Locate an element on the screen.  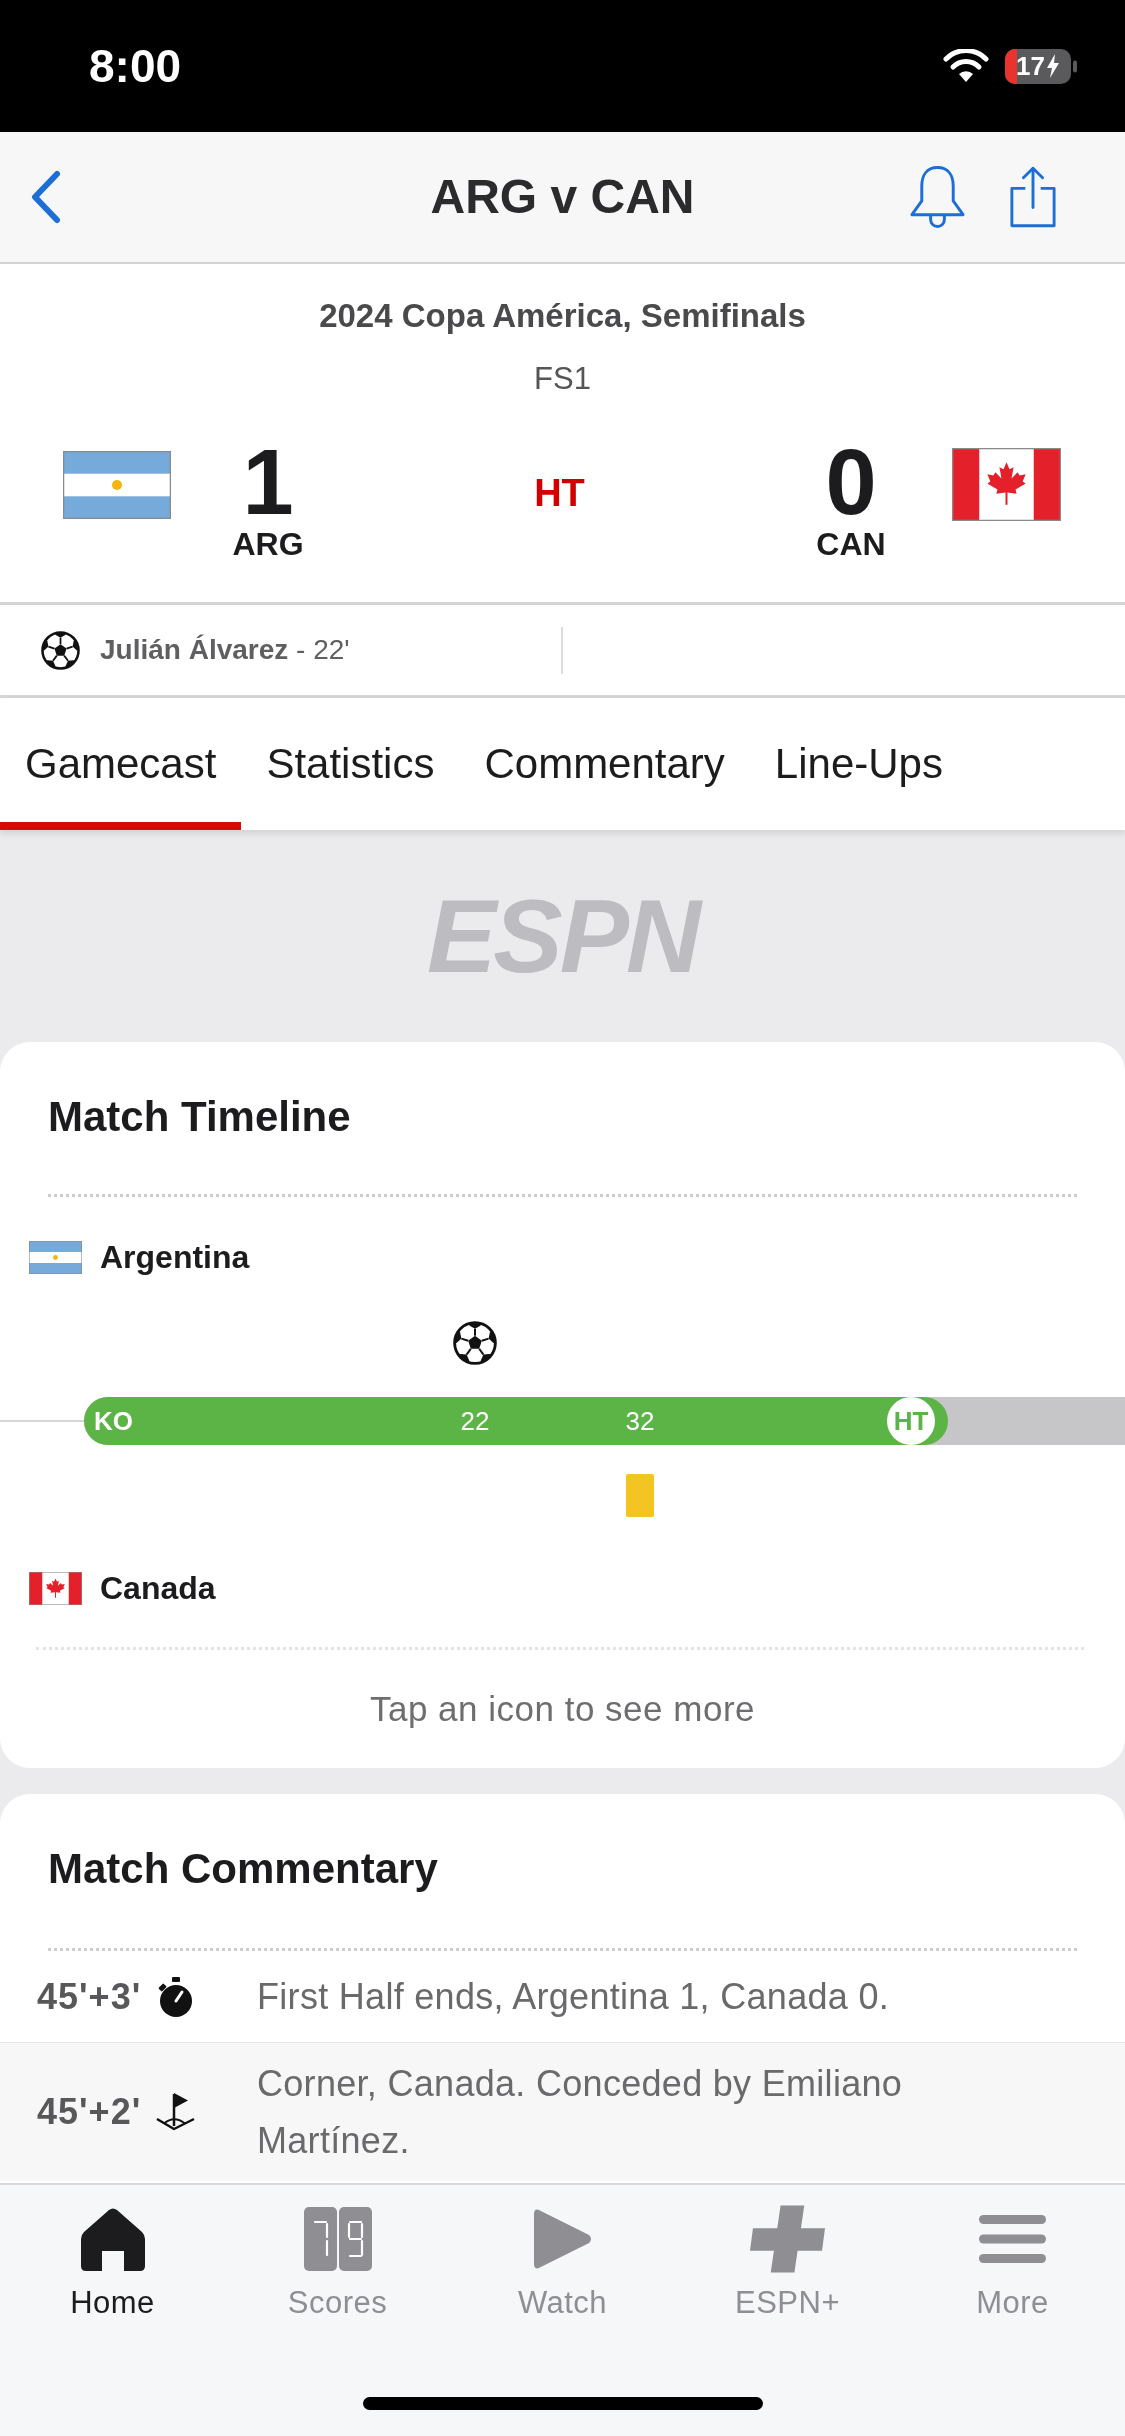
status-time: 8:00 is located at coordinates (135, 66).